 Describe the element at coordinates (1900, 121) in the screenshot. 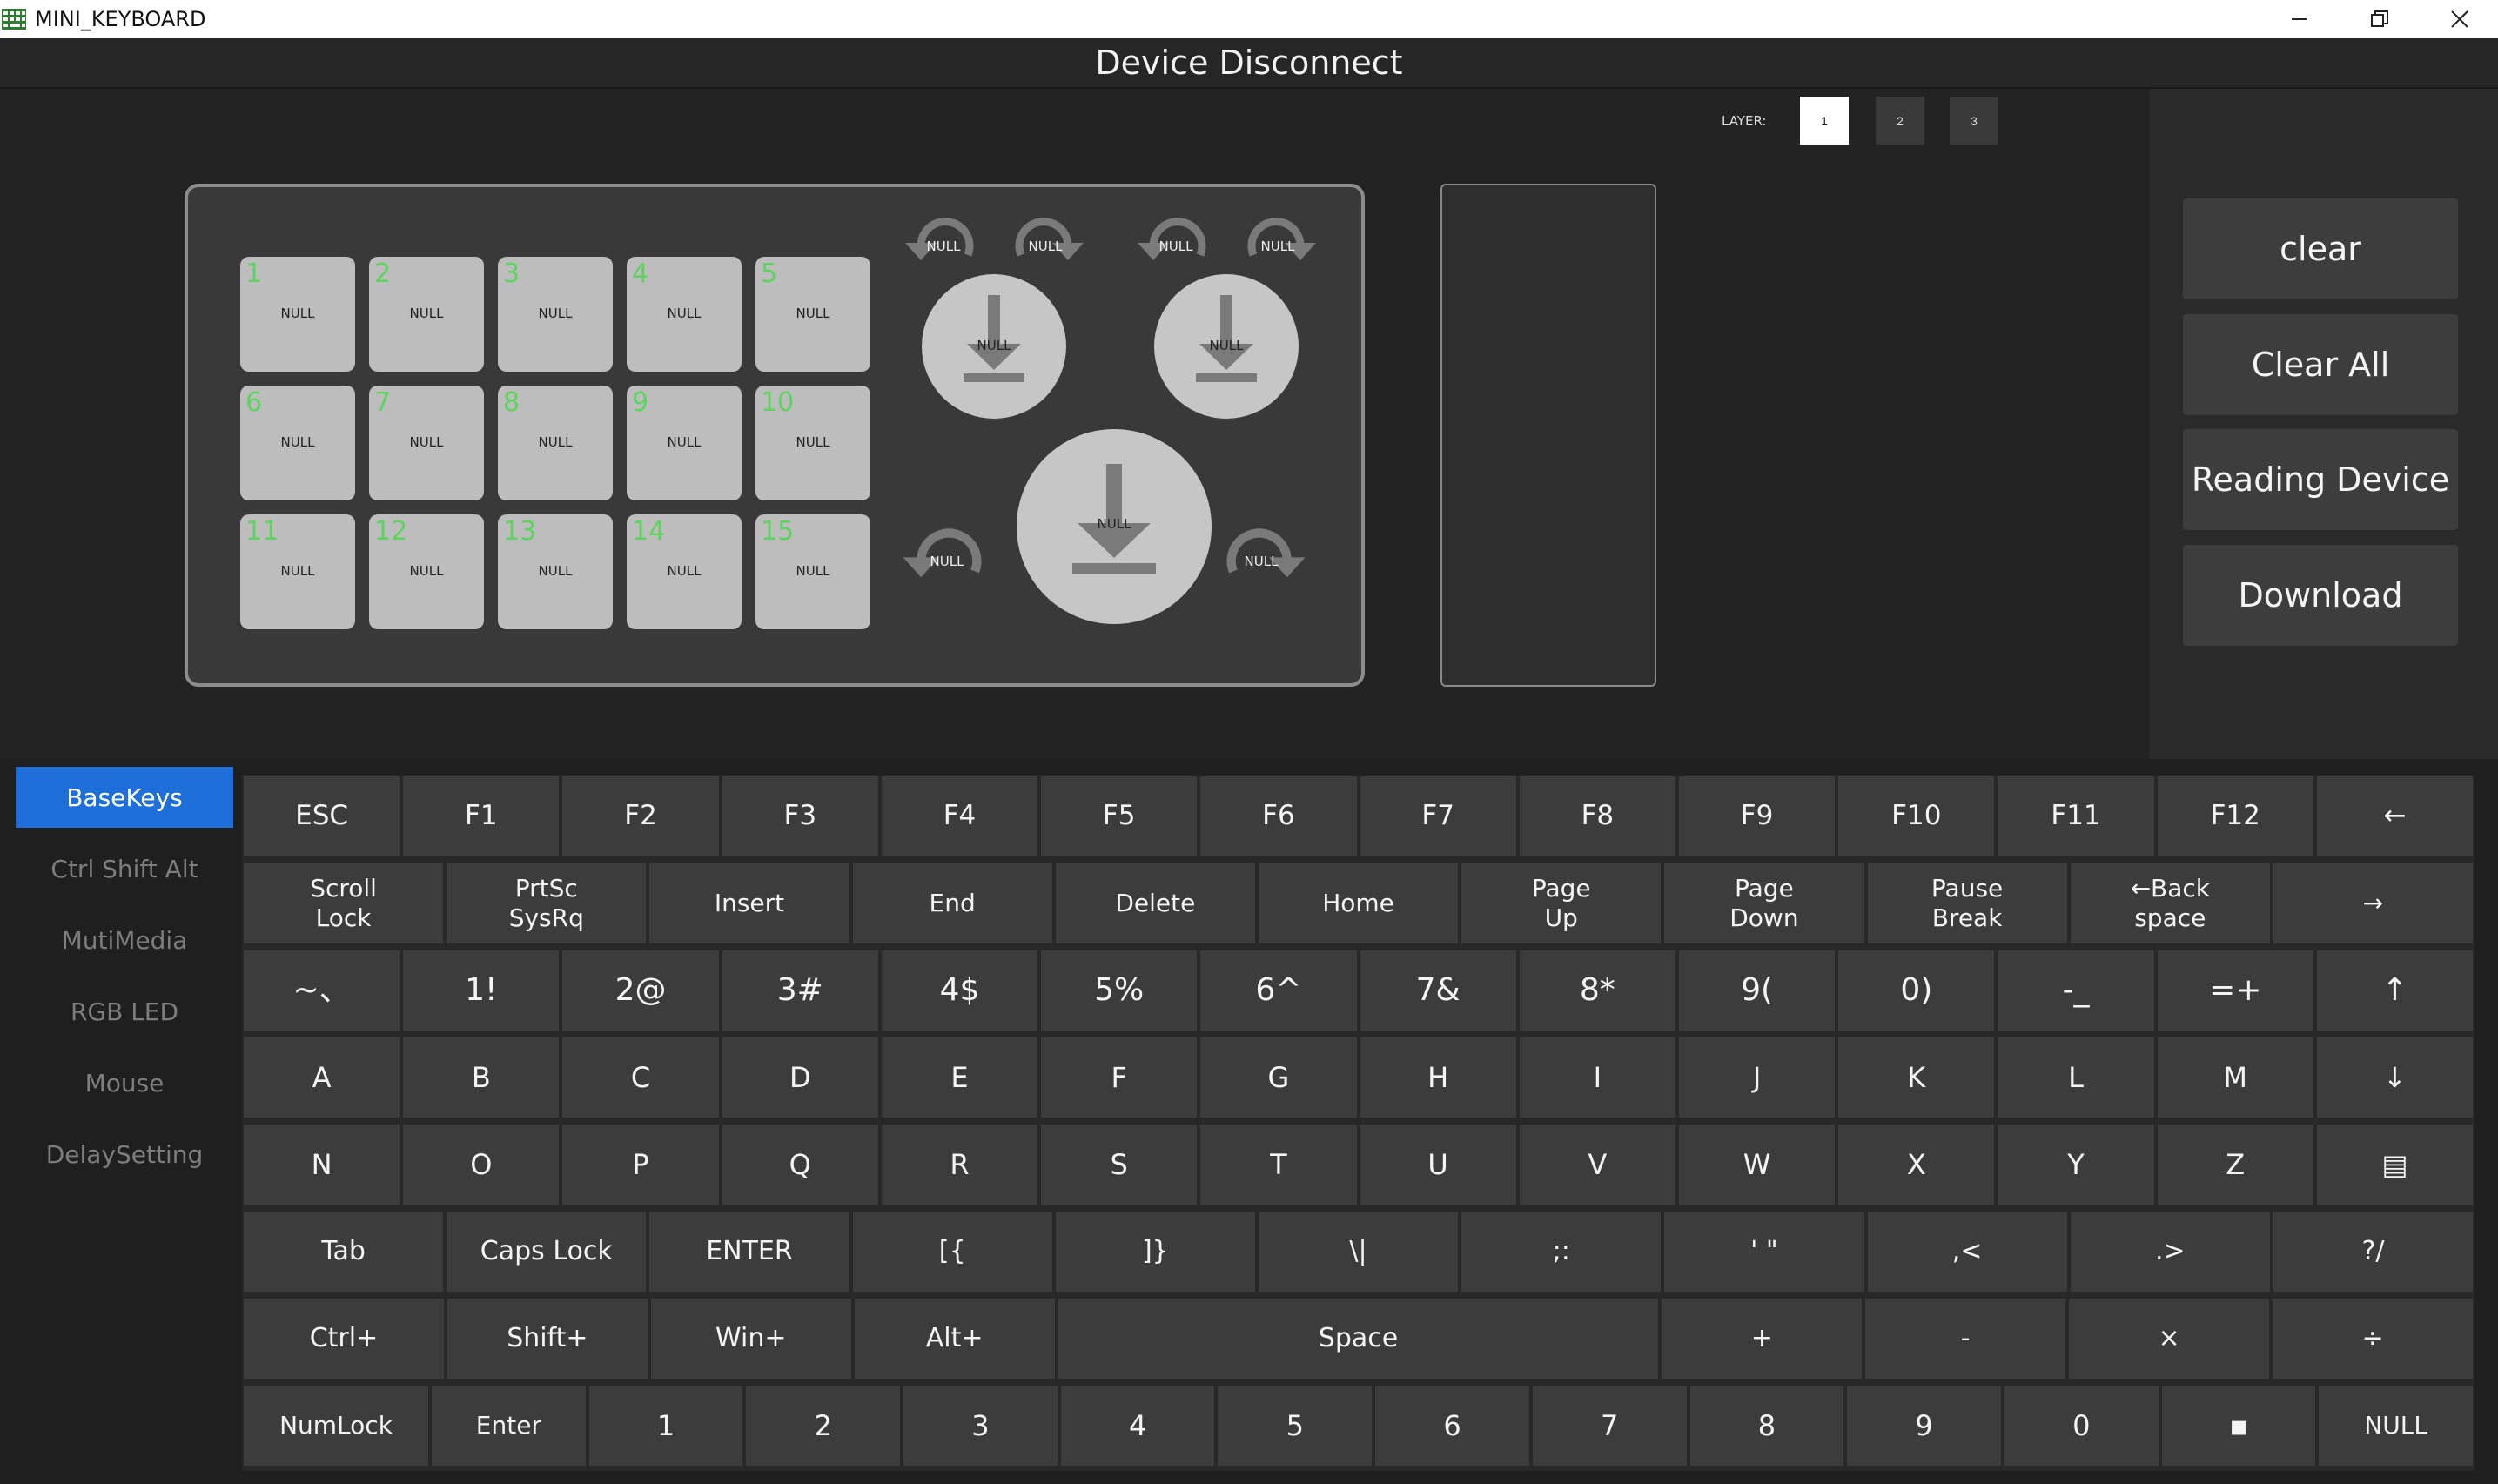

I see `layer-button-2: 2` at that location.